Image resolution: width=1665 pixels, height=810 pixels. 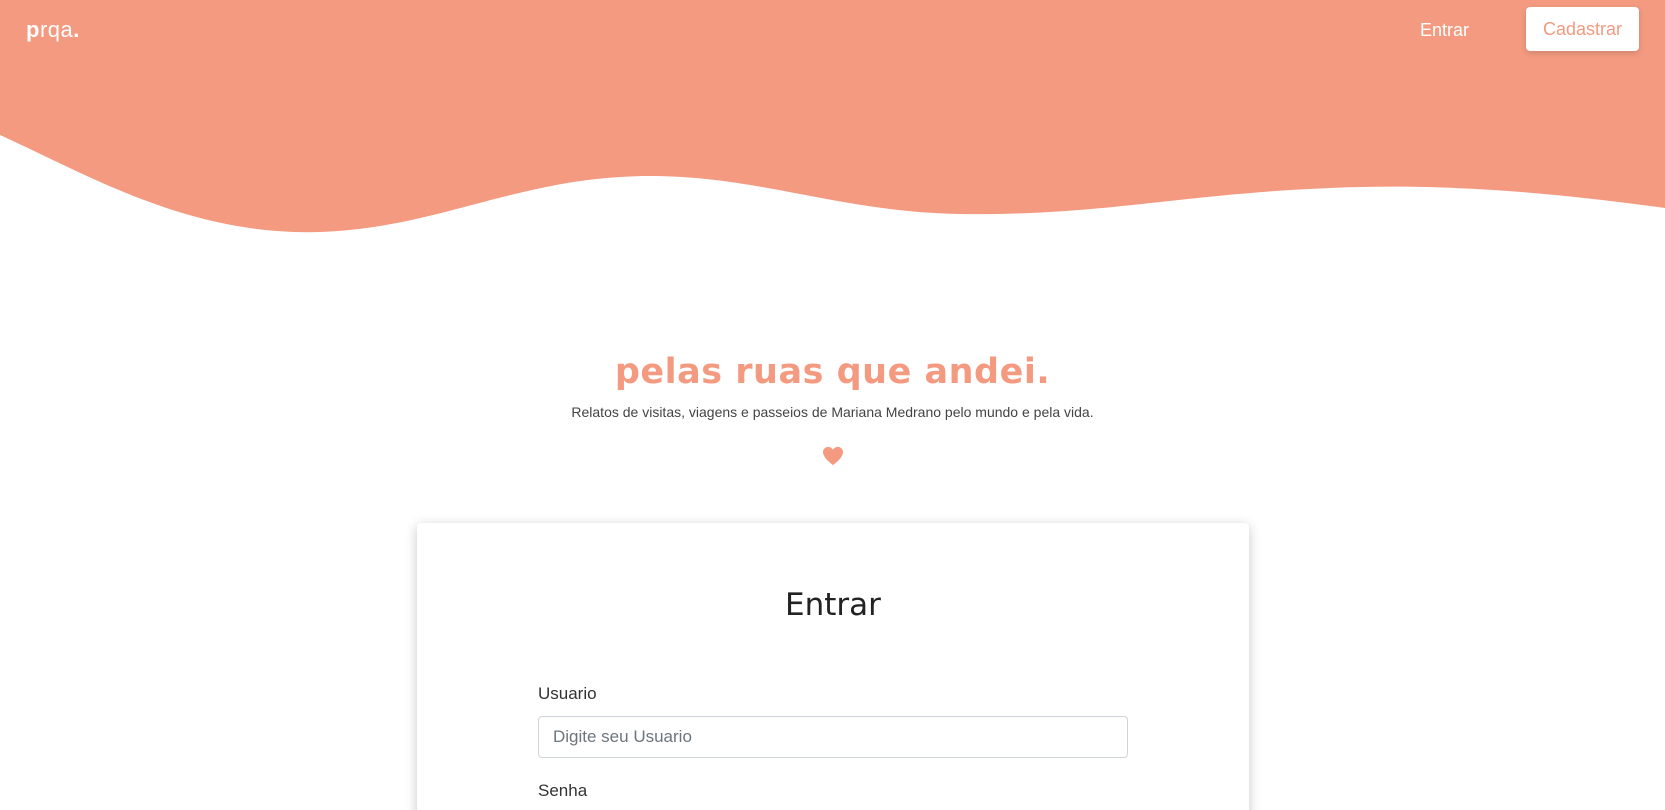 I want to click on login-title: Entrar, so click(x=833, y=605).